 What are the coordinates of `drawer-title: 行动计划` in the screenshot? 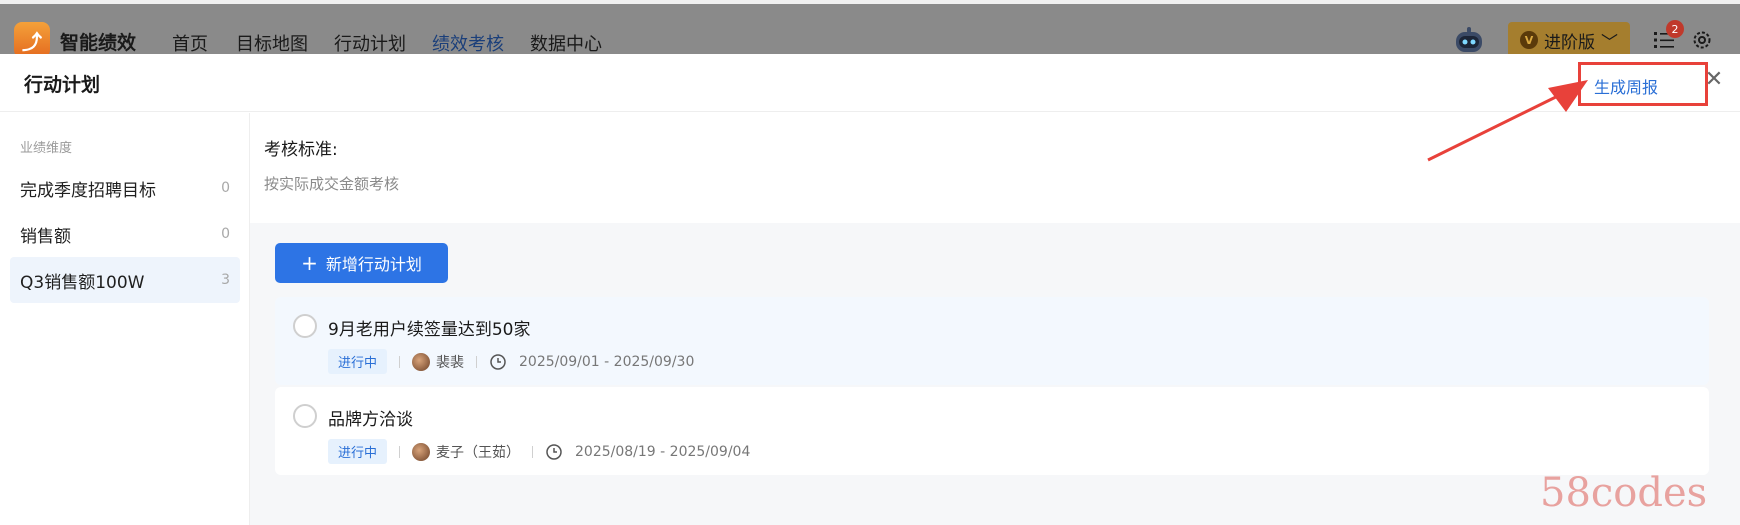 It's located at (62, 85).